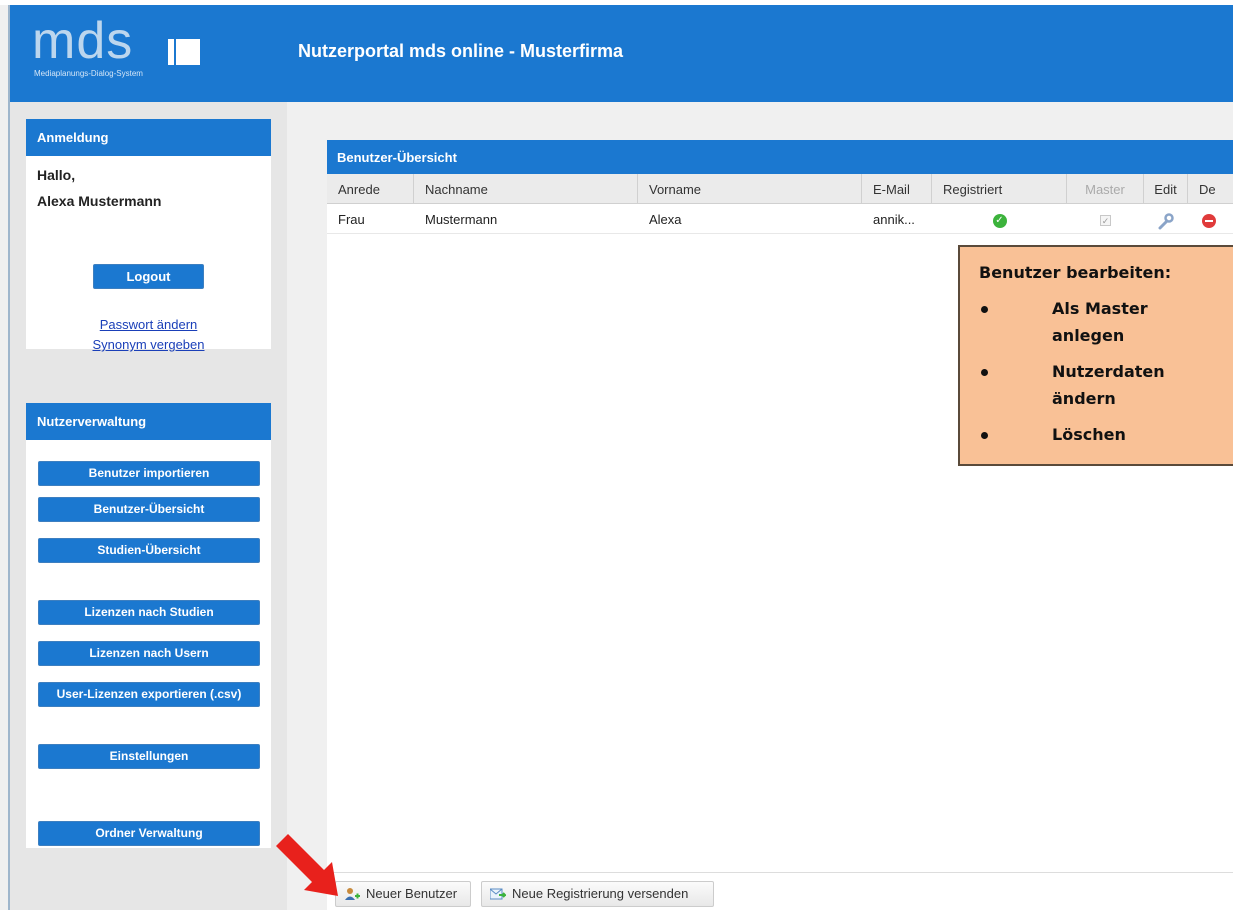  I want to click on logo-text: mds, so click(83, 41).